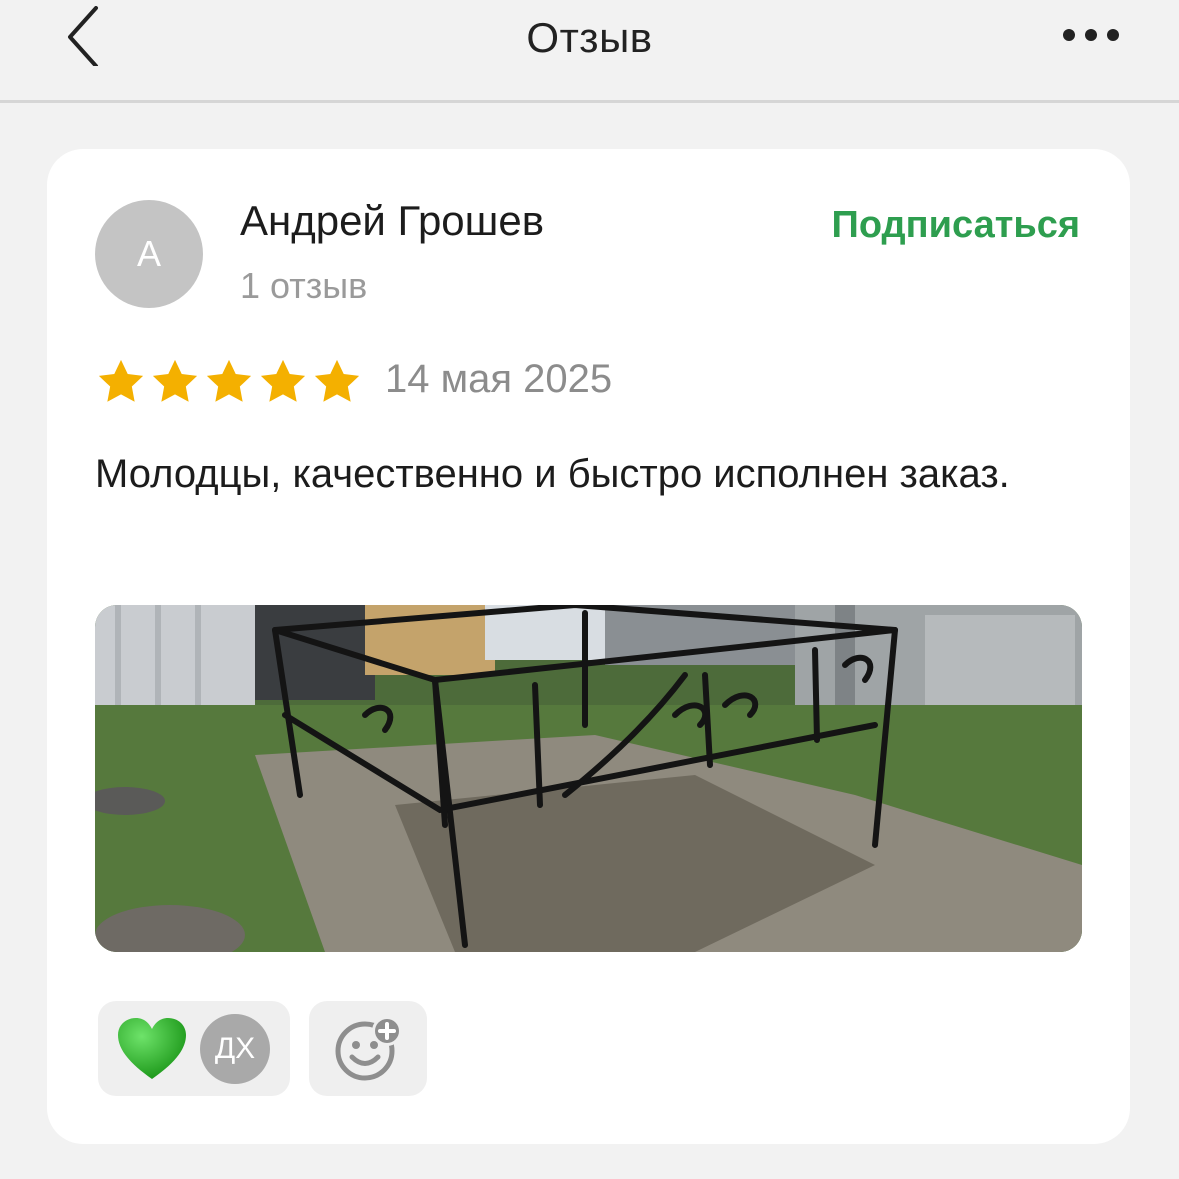 This screenshot has height=1179, width=1179. Describe the element at coordinates (1091, 35) in the screenshot. I see `more-horizontal-icon` at that location.